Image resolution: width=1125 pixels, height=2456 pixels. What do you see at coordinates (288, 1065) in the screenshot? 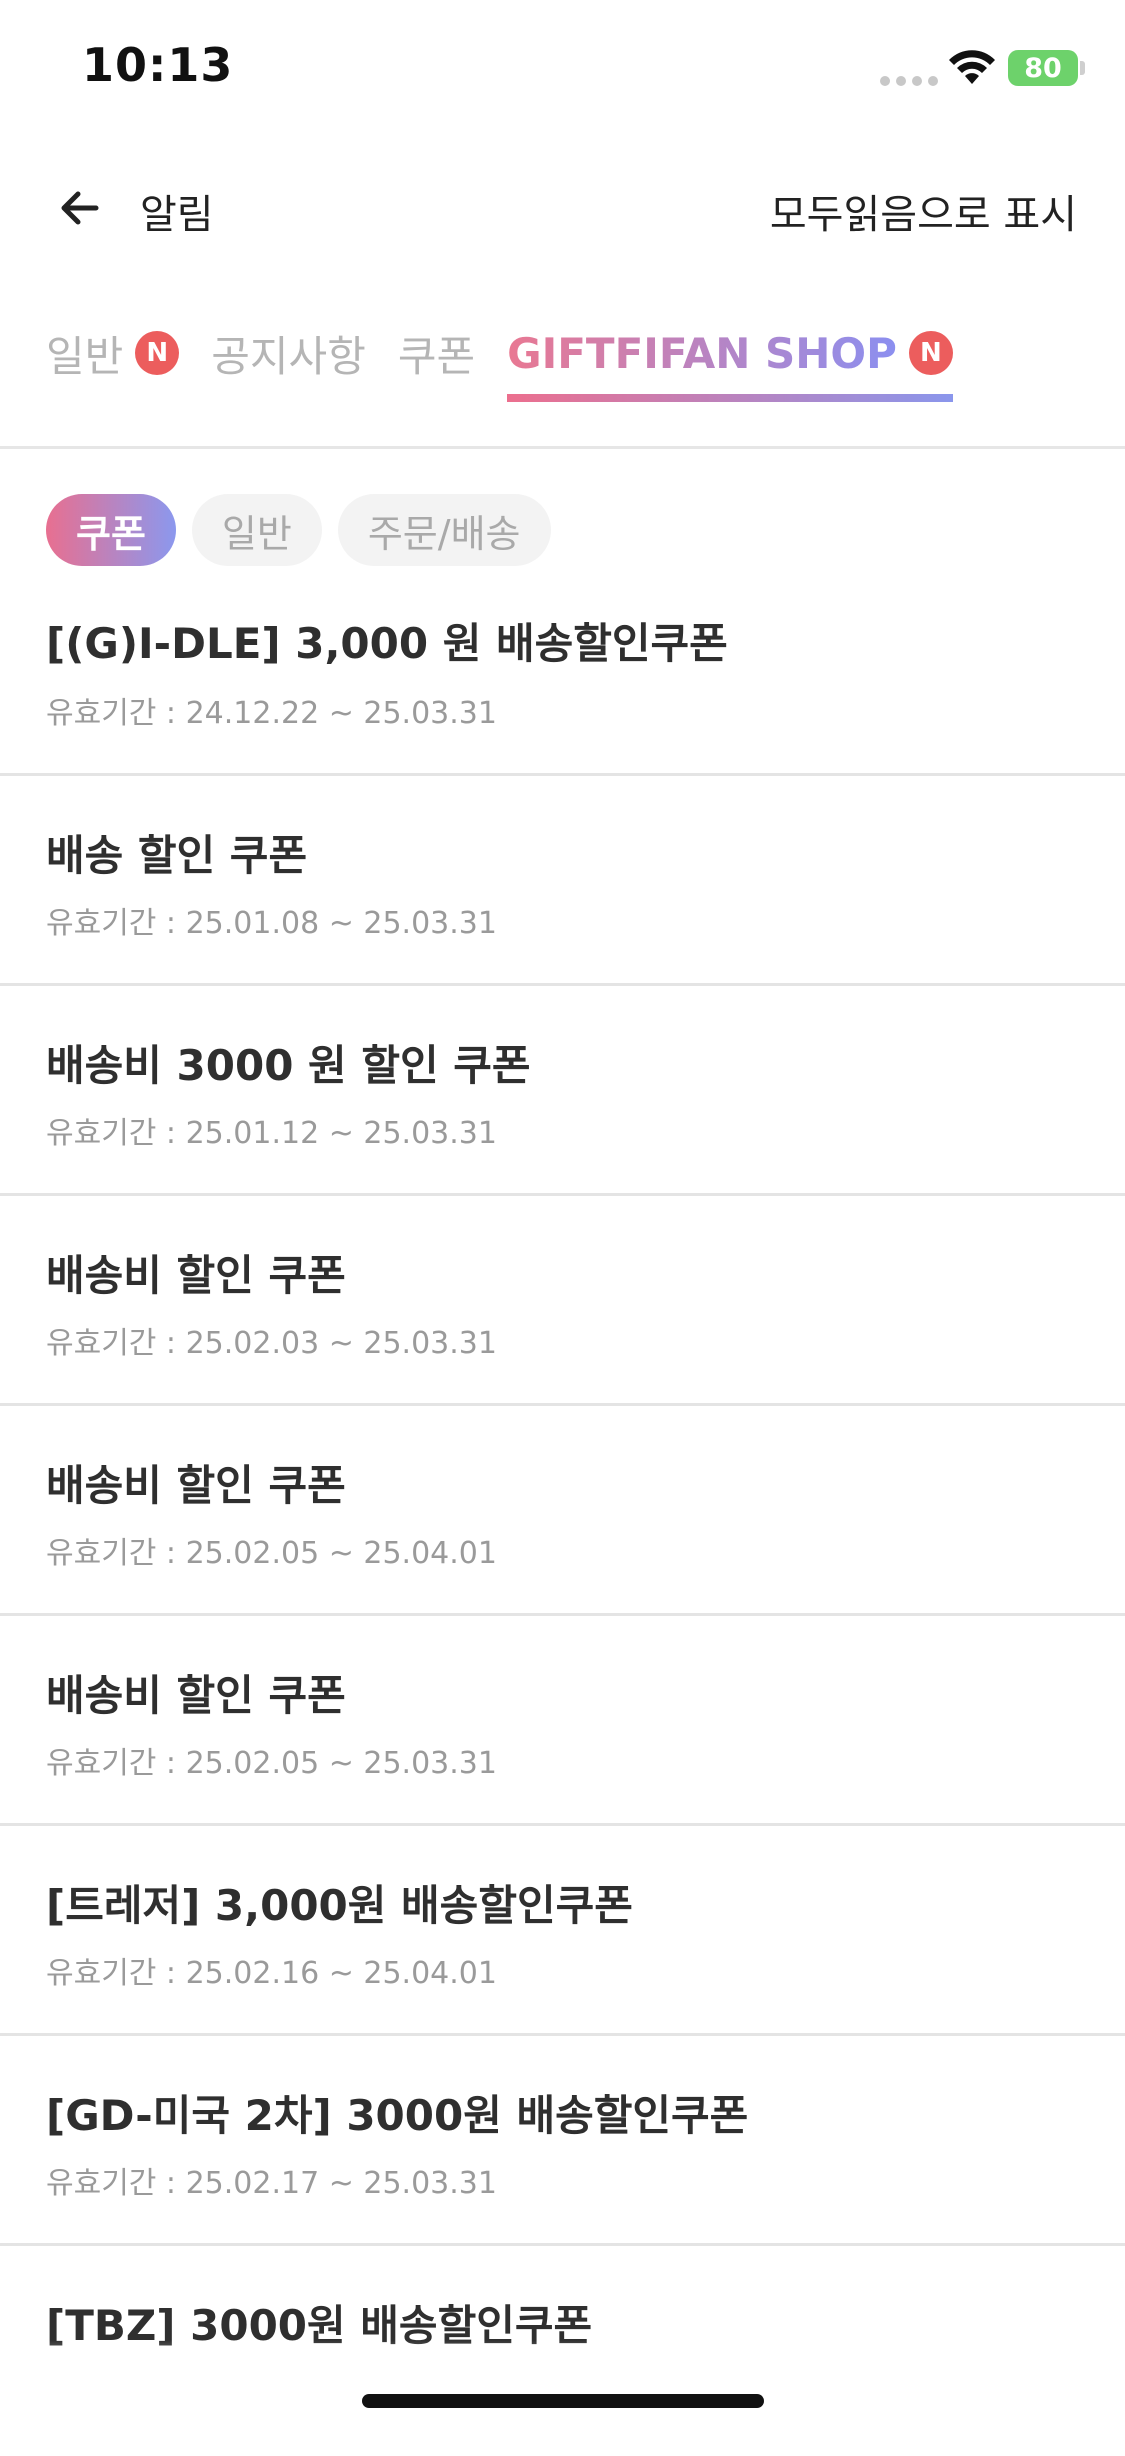
I see `item-title: 배송비 3000 원 할인 쿠폰` at bounding box center [288, 1065].